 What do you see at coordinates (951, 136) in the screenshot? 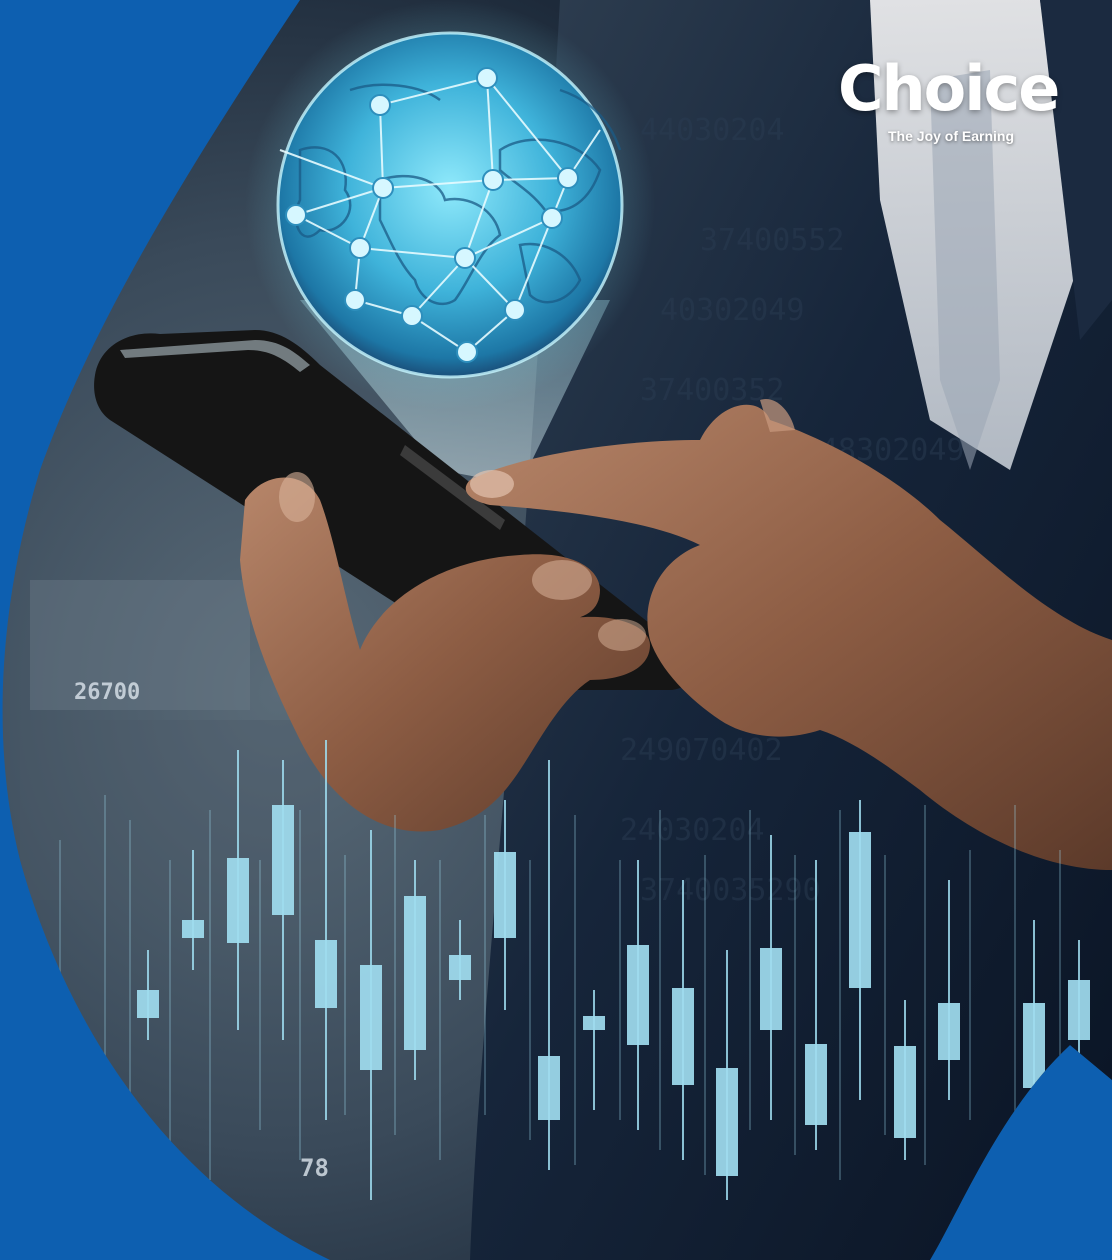
I see `brand-tagline: The Joy of Earning` at bounding box center [951, 136].